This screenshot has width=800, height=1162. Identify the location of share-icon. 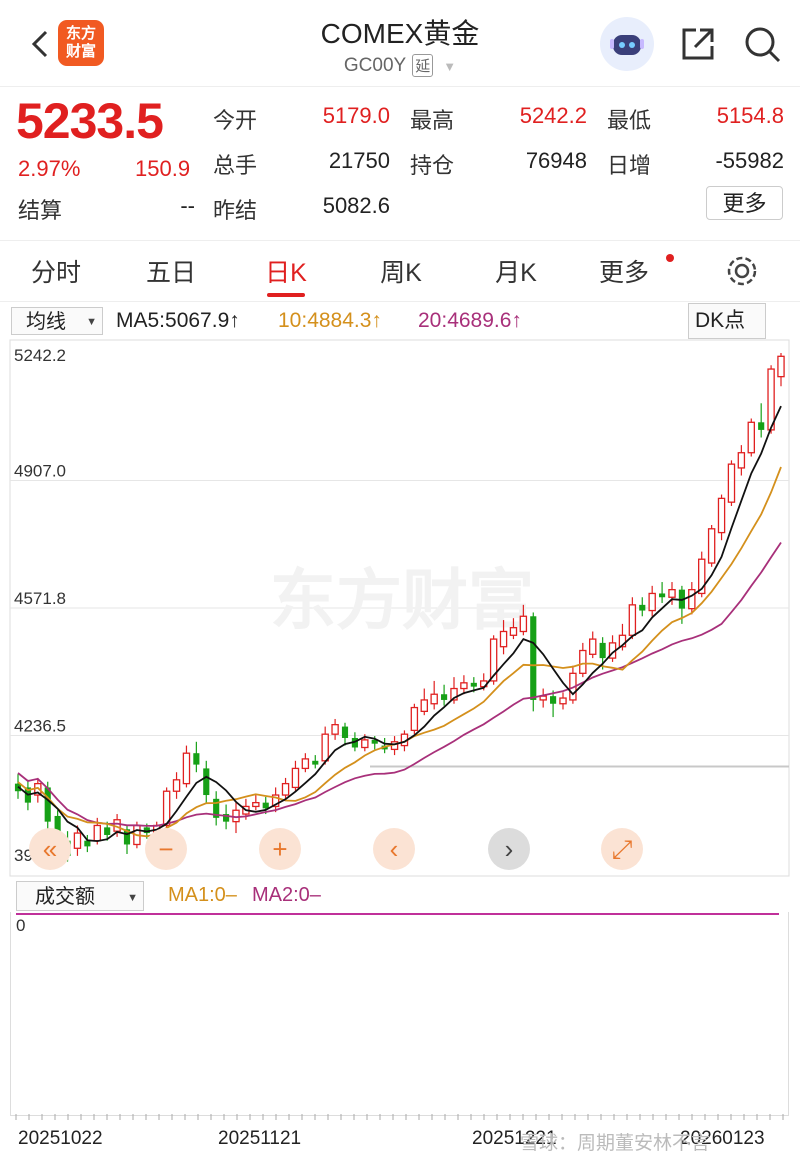
(698, 44).